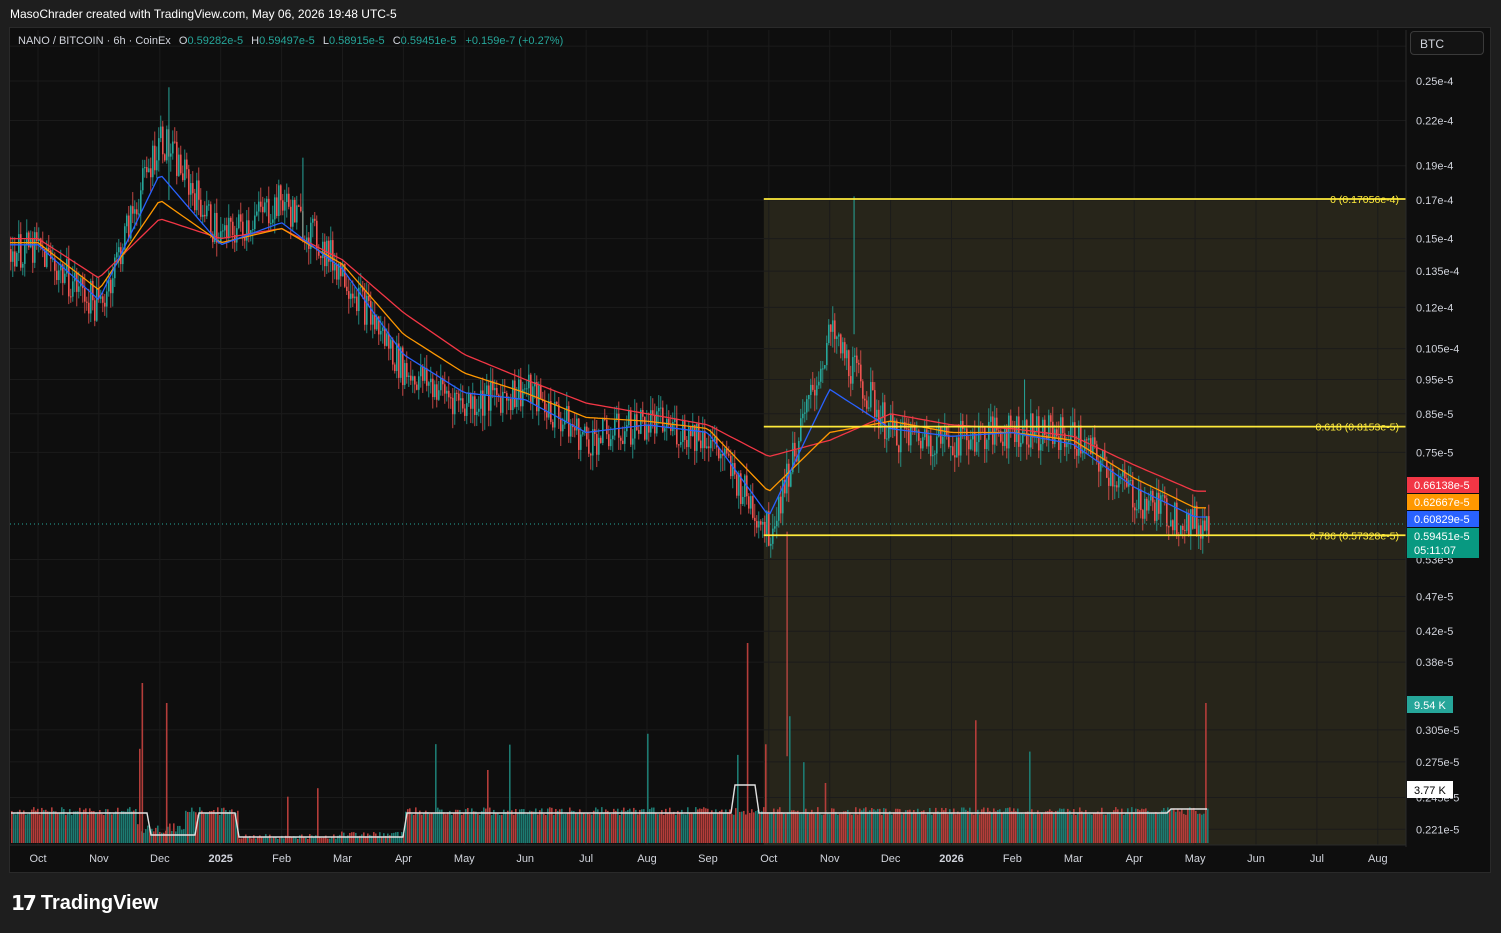 The height and width of the screenshot is (933, 1501). I want to click on y-tick-label: 0.135e-4, so click(1437, 272).